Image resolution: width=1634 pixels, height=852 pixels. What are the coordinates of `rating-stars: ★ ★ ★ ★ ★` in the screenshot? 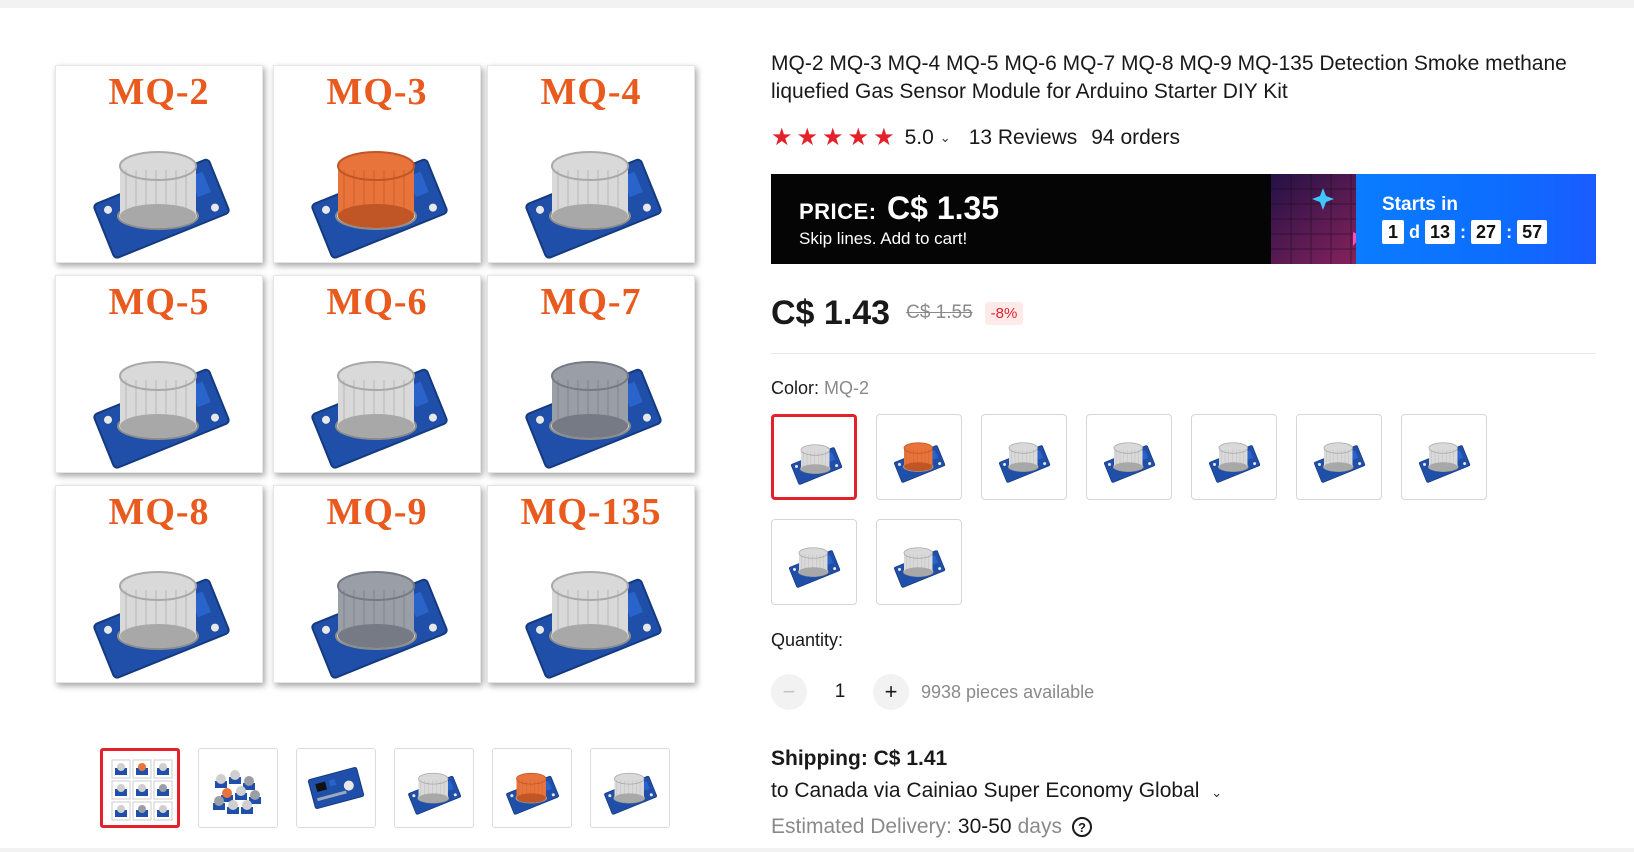 It's located at (833, 138).